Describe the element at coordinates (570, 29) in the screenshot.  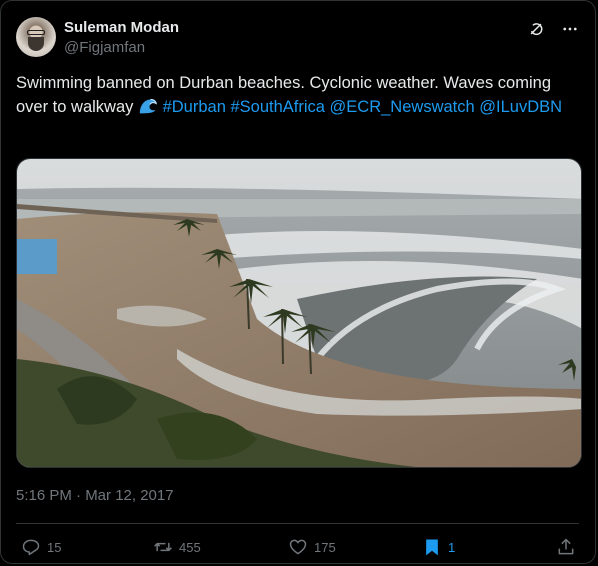
I see `more-icon` at that location.